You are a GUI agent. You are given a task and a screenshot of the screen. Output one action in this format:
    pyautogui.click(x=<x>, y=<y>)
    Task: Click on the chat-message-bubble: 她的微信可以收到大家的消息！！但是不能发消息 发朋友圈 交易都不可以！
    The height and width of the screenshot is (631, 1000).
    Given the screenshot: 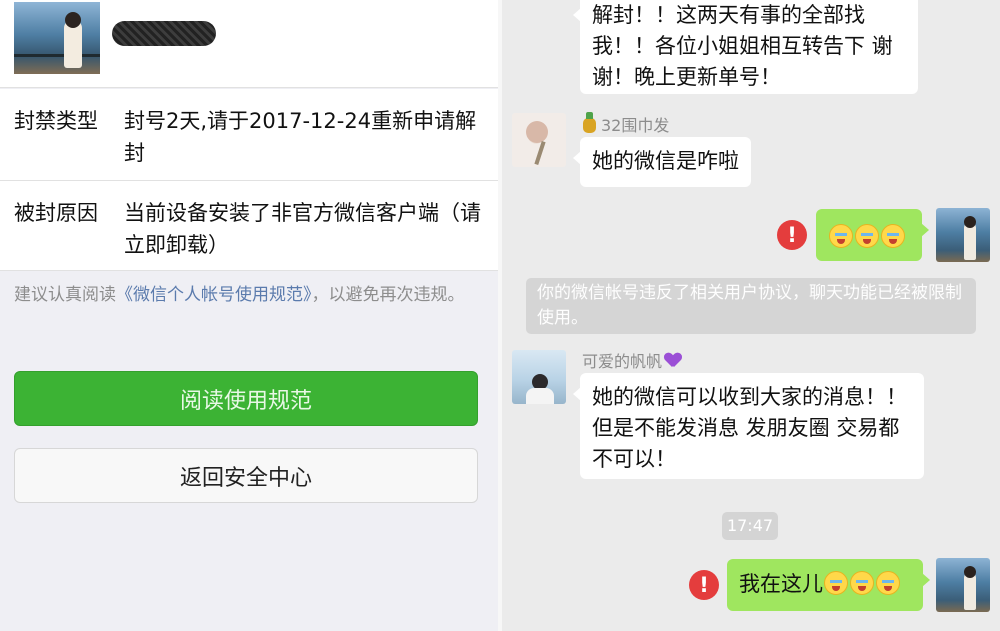 What is the action you would take?
    pyautogui.click(x=748, y=426)
    